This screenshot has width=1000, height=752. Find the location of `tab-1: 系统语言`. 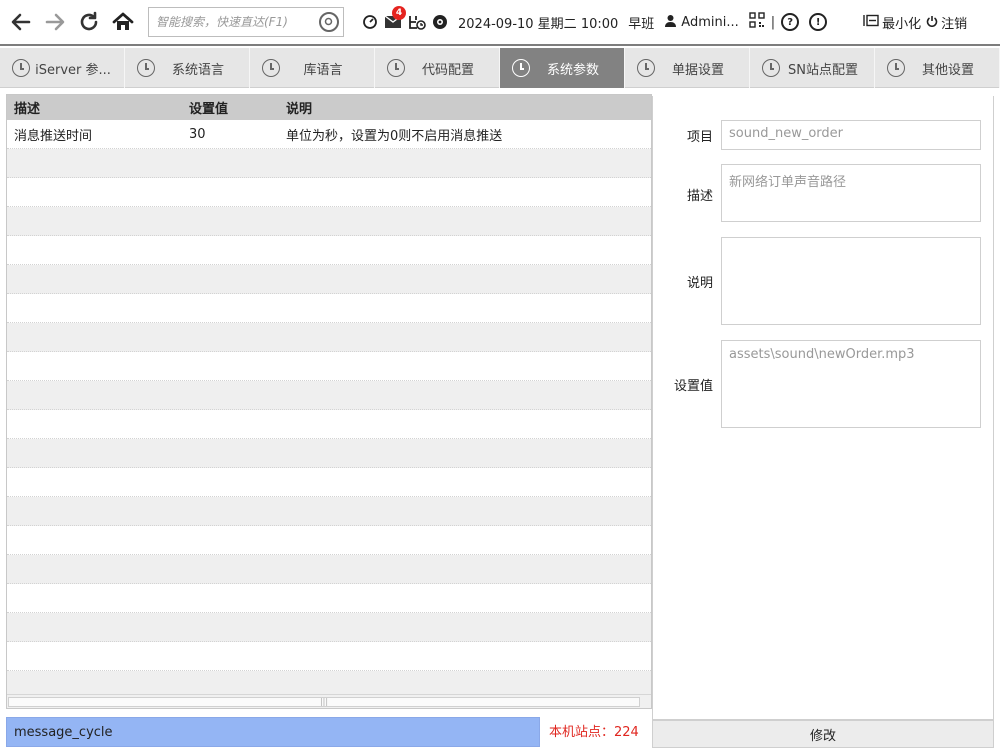

tab-1: 系统语言 is located at coordinates (187, 68).